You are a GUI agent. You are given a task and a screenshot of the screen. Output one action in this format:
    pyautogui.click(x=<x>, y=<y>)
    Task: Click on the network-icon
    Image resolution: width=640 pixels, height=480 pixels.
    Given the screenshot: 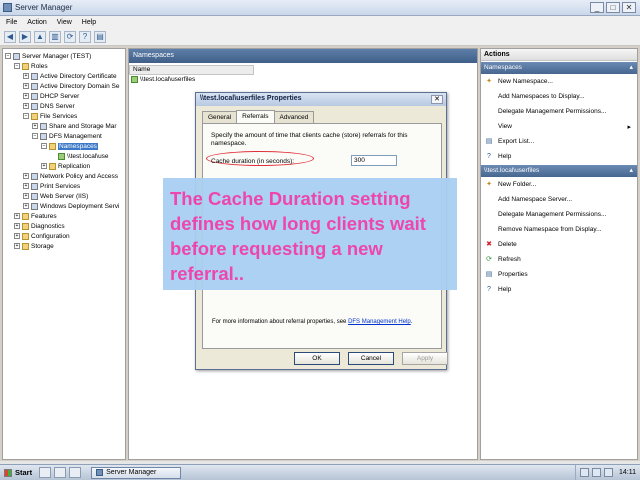 What is the action you would take?
    pyautogui.click(x=596, y=472)
    